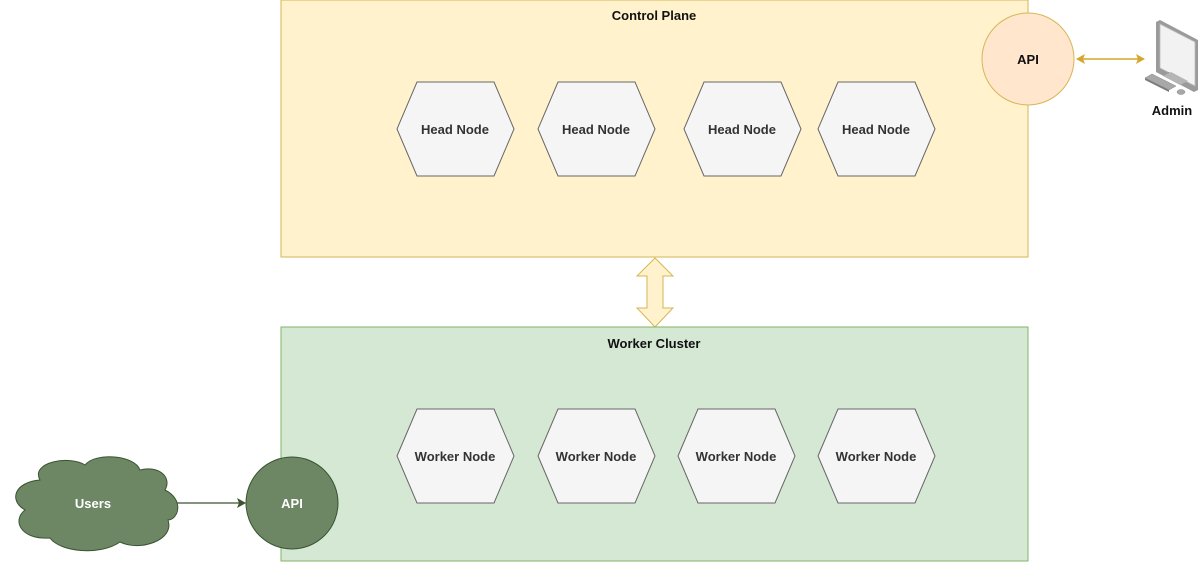 The width and height of the screenshot is (1200, 562). I want to click on worker-api-label: API, so click(292, 503).